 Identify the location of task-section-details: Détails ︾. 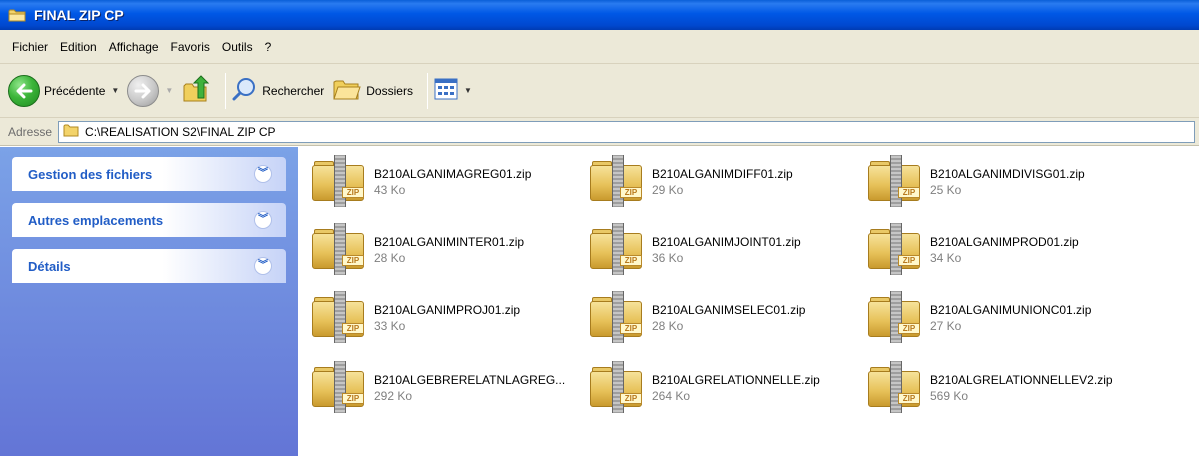
(149, 266).